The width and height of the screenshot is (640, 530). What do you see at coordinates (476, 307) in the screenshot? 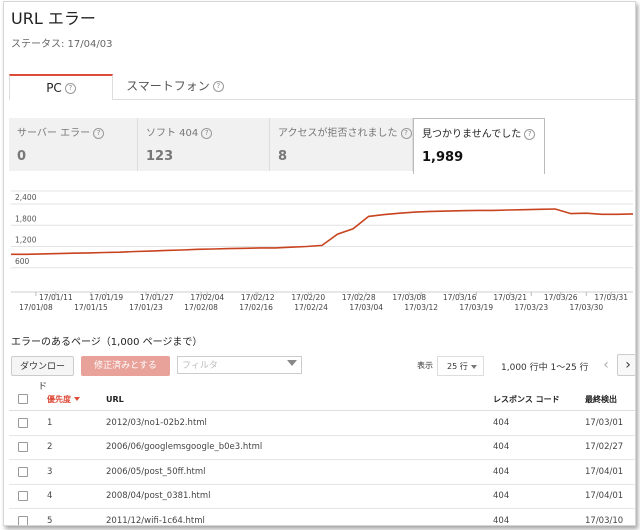
I see `x-tick-label-bottom: 17/03/19` at bounding box center [476, 307].